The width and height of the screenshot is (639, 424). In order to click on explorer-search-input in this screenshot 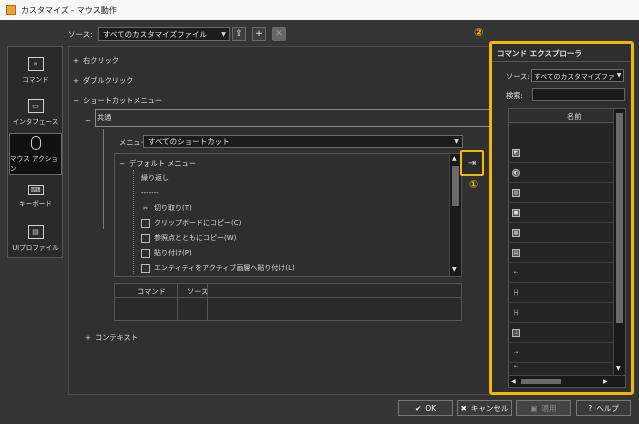, I will do `click(578, 94)`.